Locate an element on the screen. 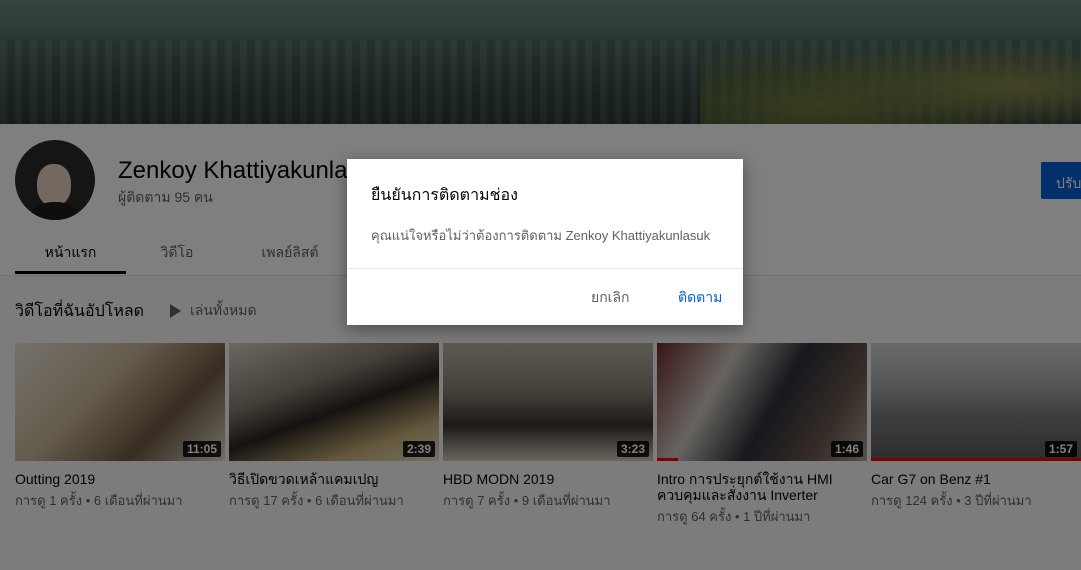  subscribe-button: ติดตาม is located at coordinates (700, 298).